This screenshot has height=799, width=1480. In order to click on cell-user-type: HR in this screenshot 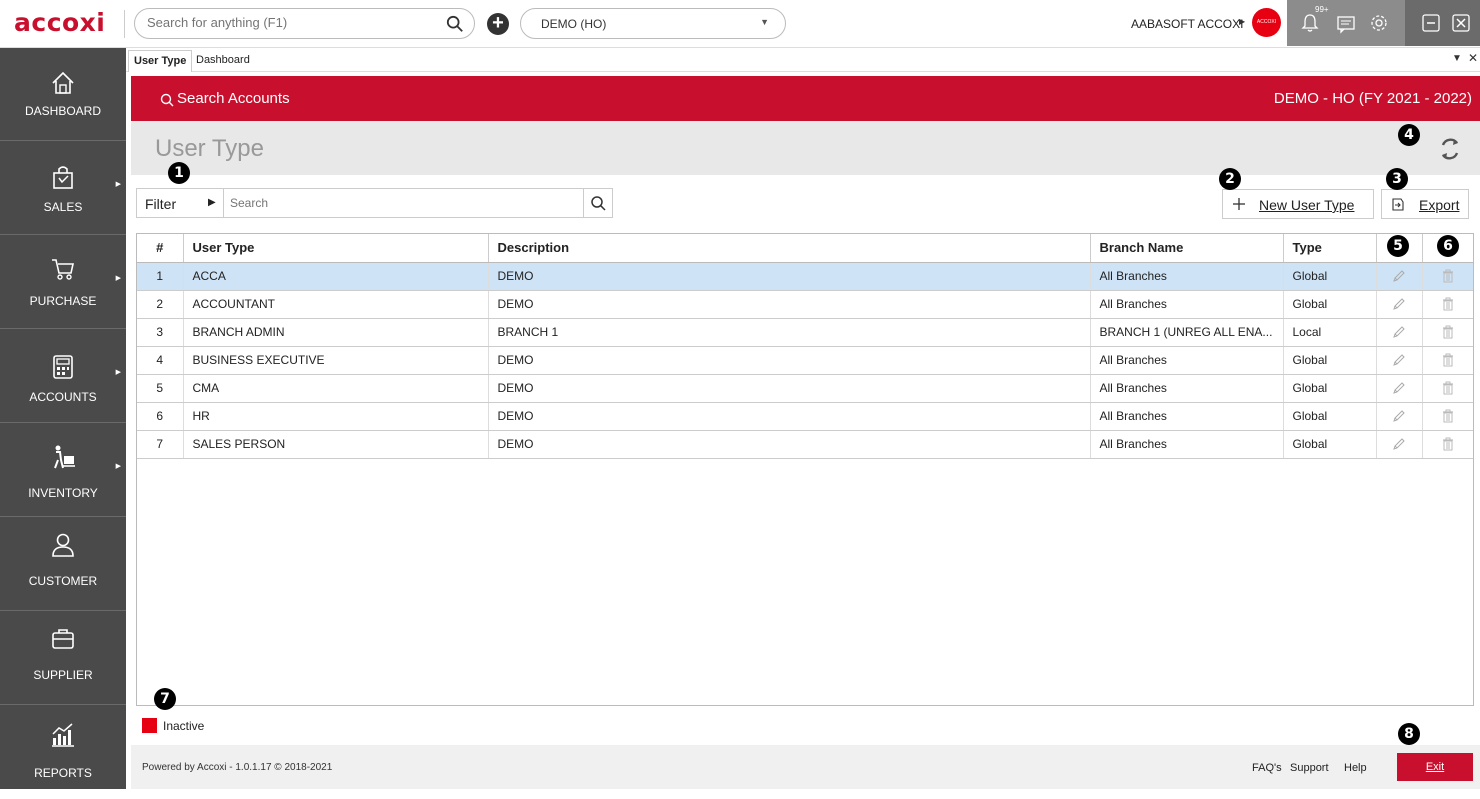, I will do `click(336, 416)`.